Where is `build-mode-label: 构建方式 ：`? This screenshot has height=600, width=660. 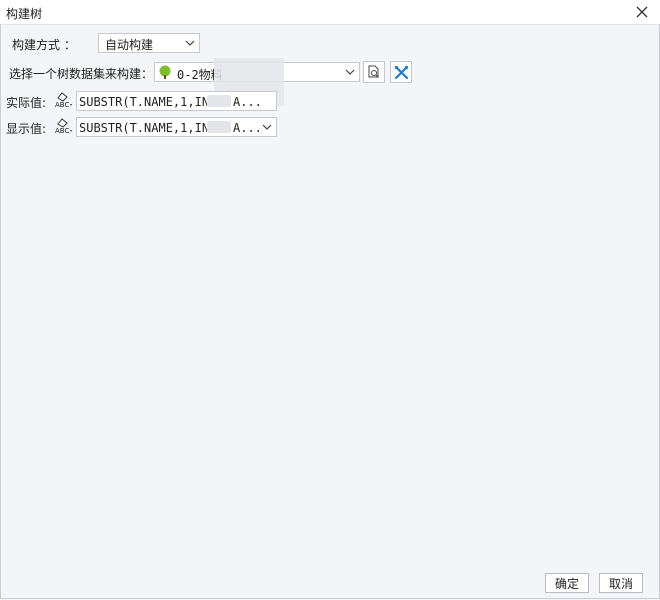 build-mode-label: 构建方式 ： is located at coordinates (44, 45).